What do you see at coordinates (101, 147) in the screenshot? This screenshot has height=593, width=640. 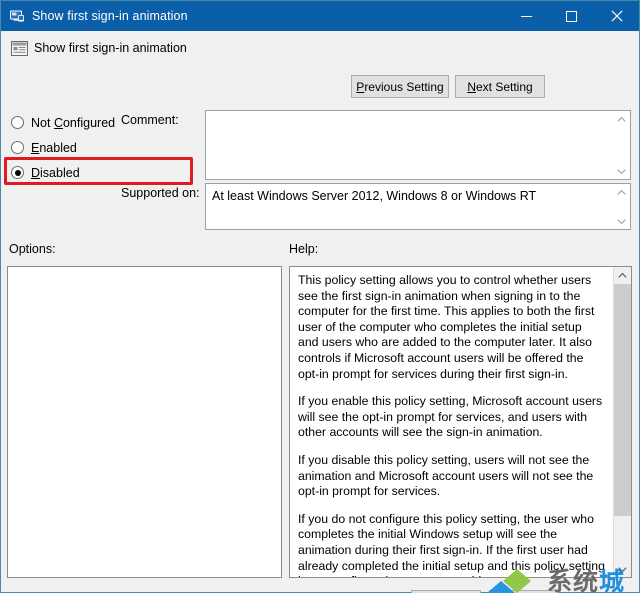 I see `radio-enabled: Enabled` at bounding box center [101, 147].